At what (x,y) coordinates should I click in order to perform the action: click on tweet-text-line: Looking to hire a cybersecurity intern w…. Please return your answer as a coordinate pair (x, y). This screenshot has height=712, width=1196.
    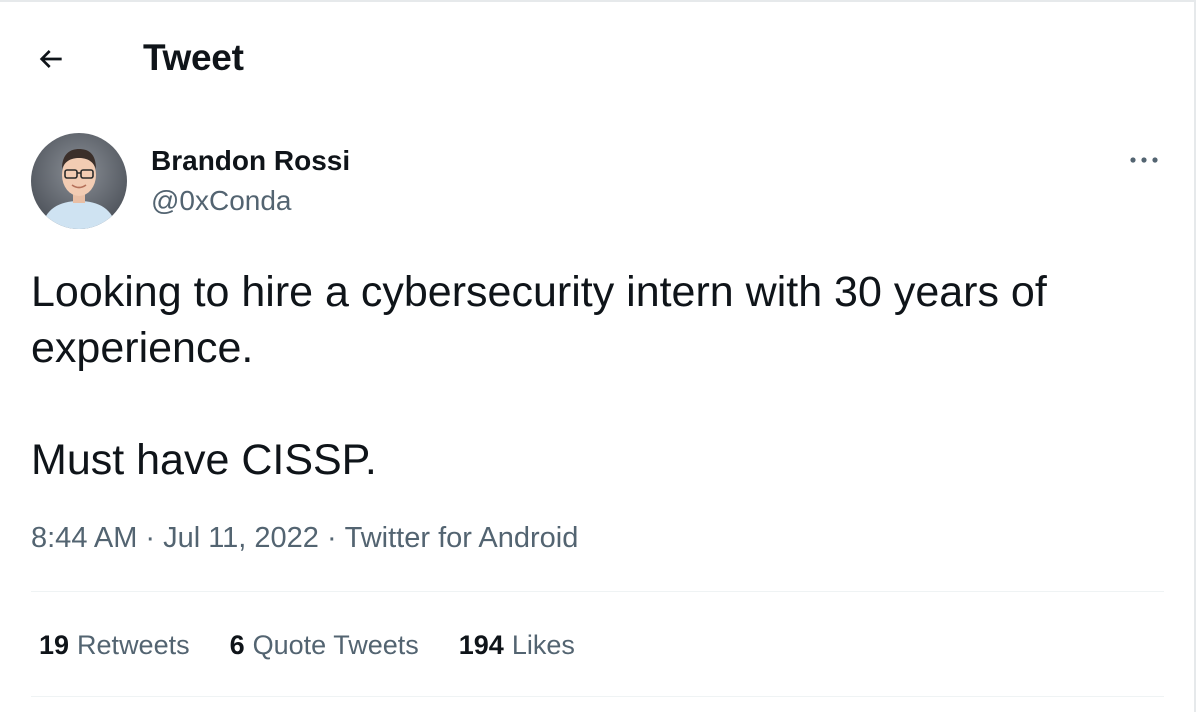
    Looking at the image, I should click on (539, 320).